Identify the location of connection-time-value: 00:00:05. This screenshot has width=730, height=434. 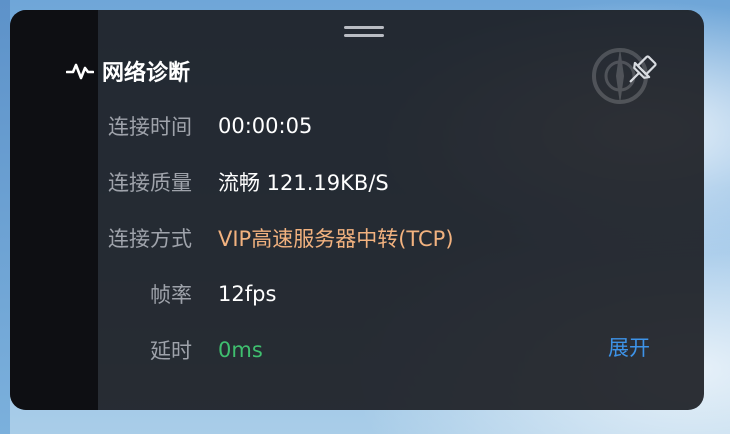
(265, 126).